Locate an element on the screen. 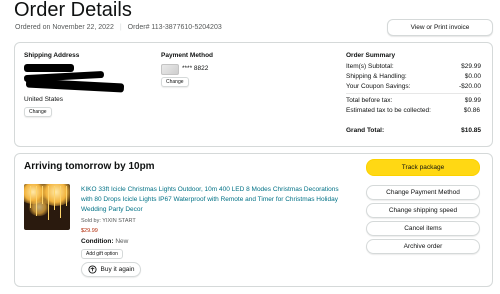  summary-divider is located at coordinates (413, 93).